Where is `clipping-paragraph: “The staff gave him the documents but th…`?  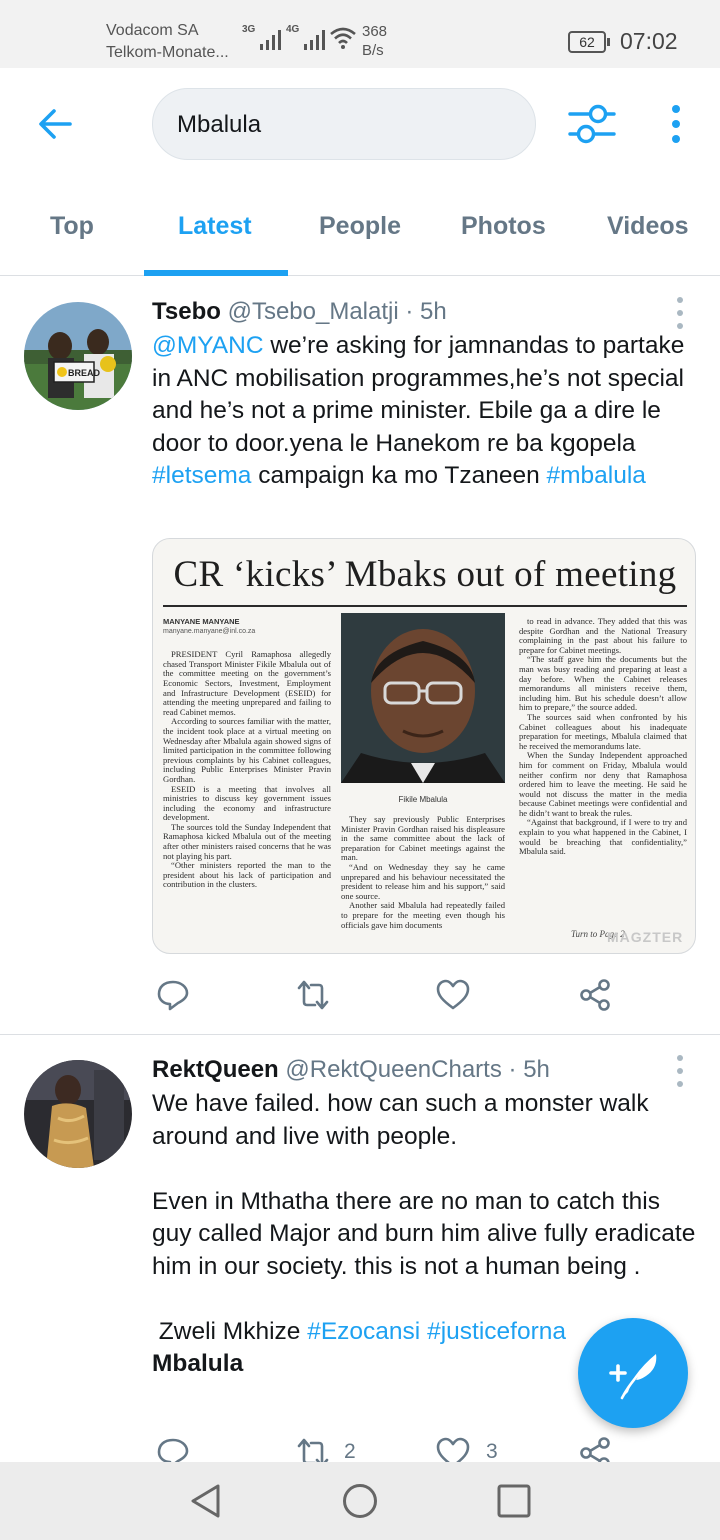 clipping-paragraph: “The staff gave him the documents but th… is located at coordinates (603, 683).